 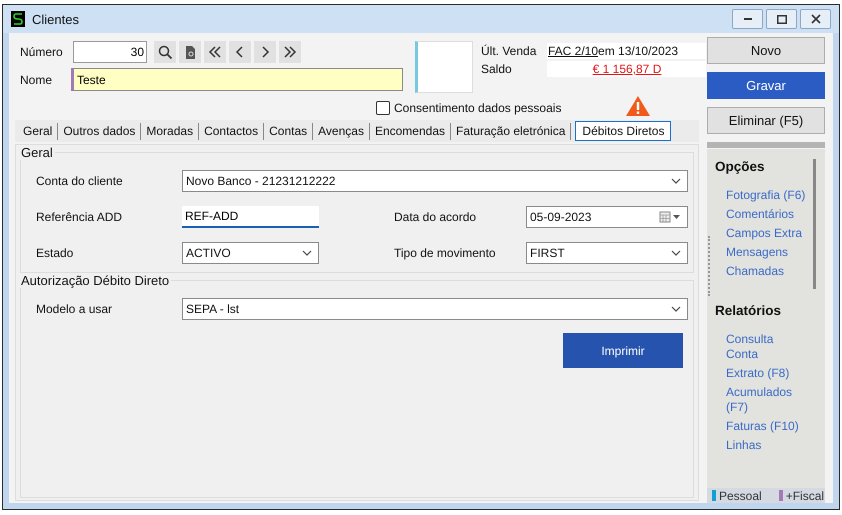 I want to click on side-link: Linhas, so click(x=760, y=445).